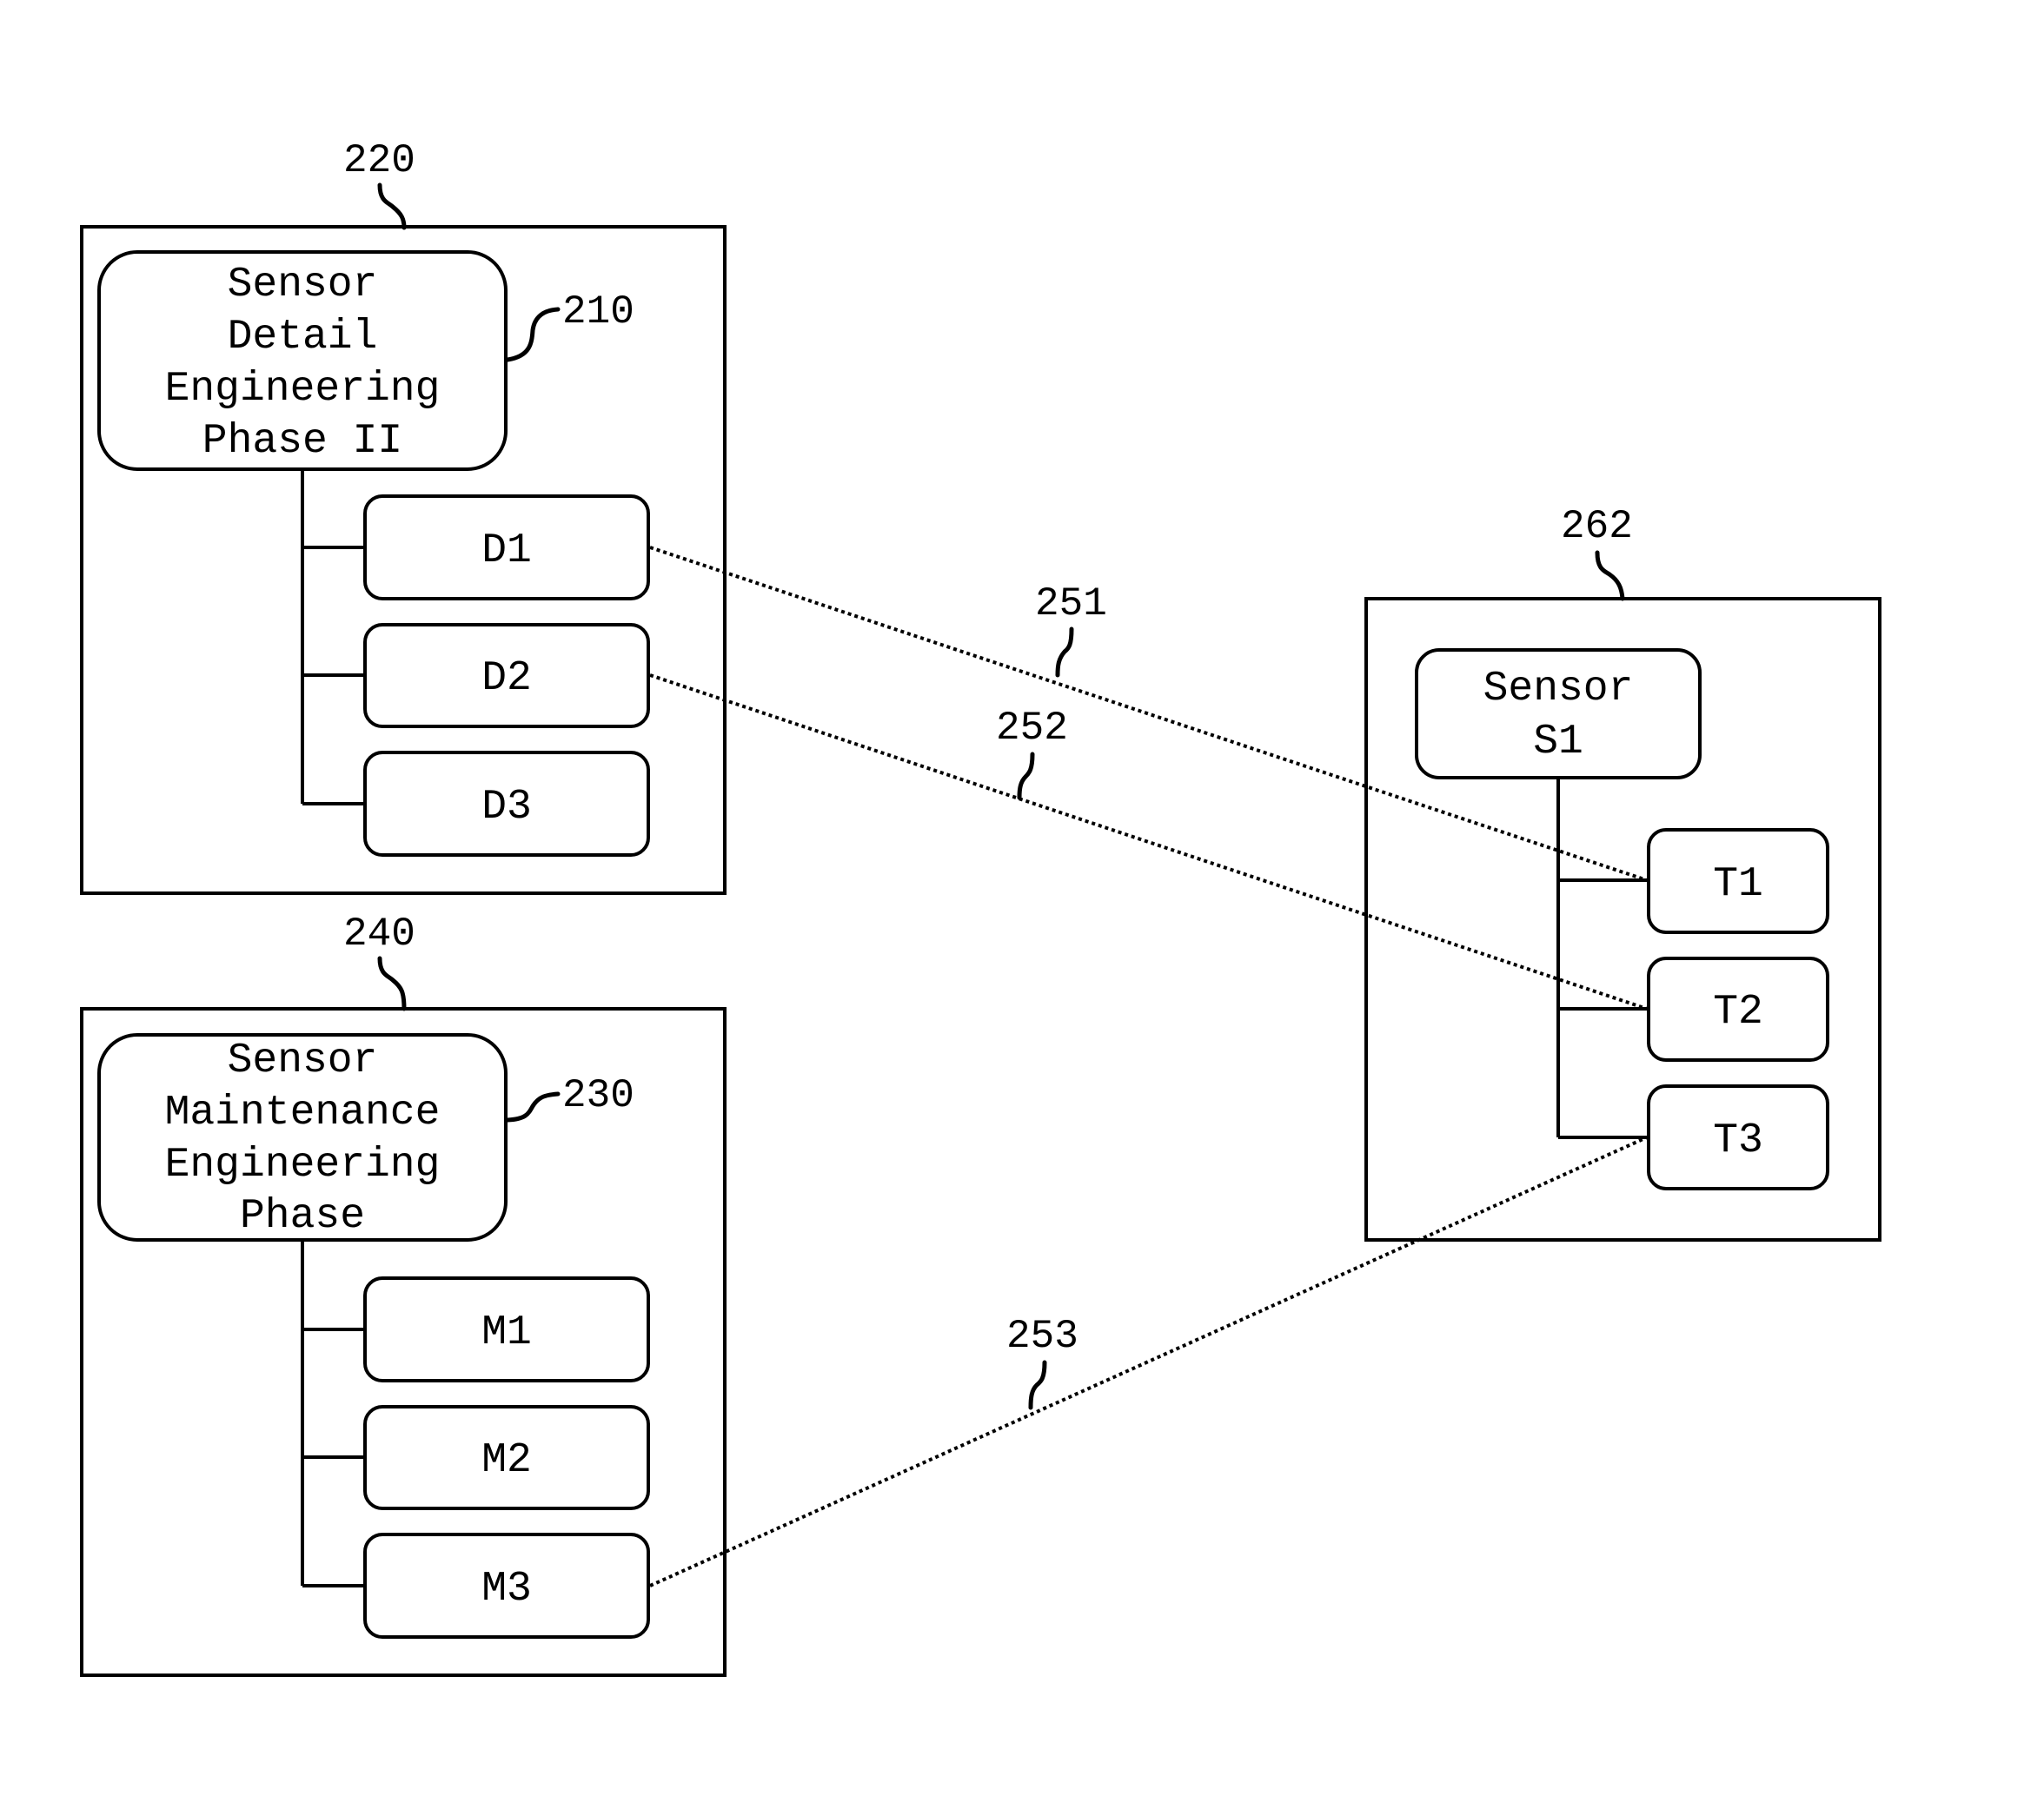 The width and height of the screenshot is (2044, 1816). Describe the element at coordinates (1071, 603) in the screenshot. I see `ref-label-251: 251` at that location.